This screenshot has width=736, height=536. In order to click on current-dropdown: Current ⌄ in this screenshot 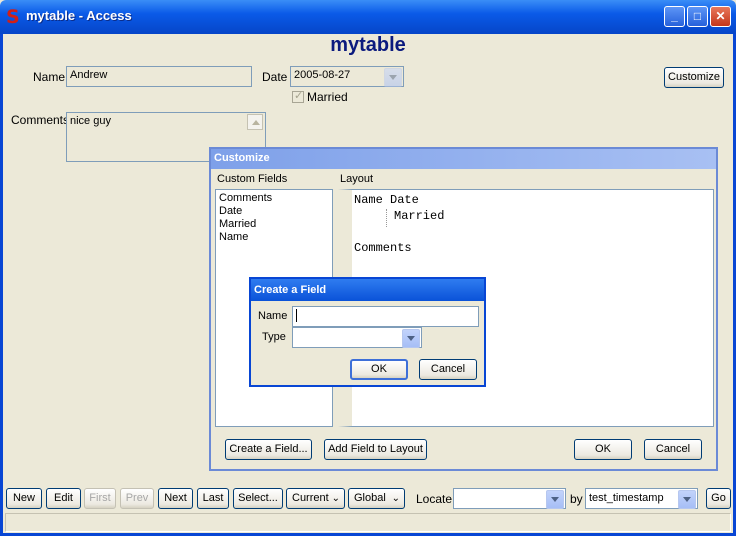, I will do `click(315, 498)`.